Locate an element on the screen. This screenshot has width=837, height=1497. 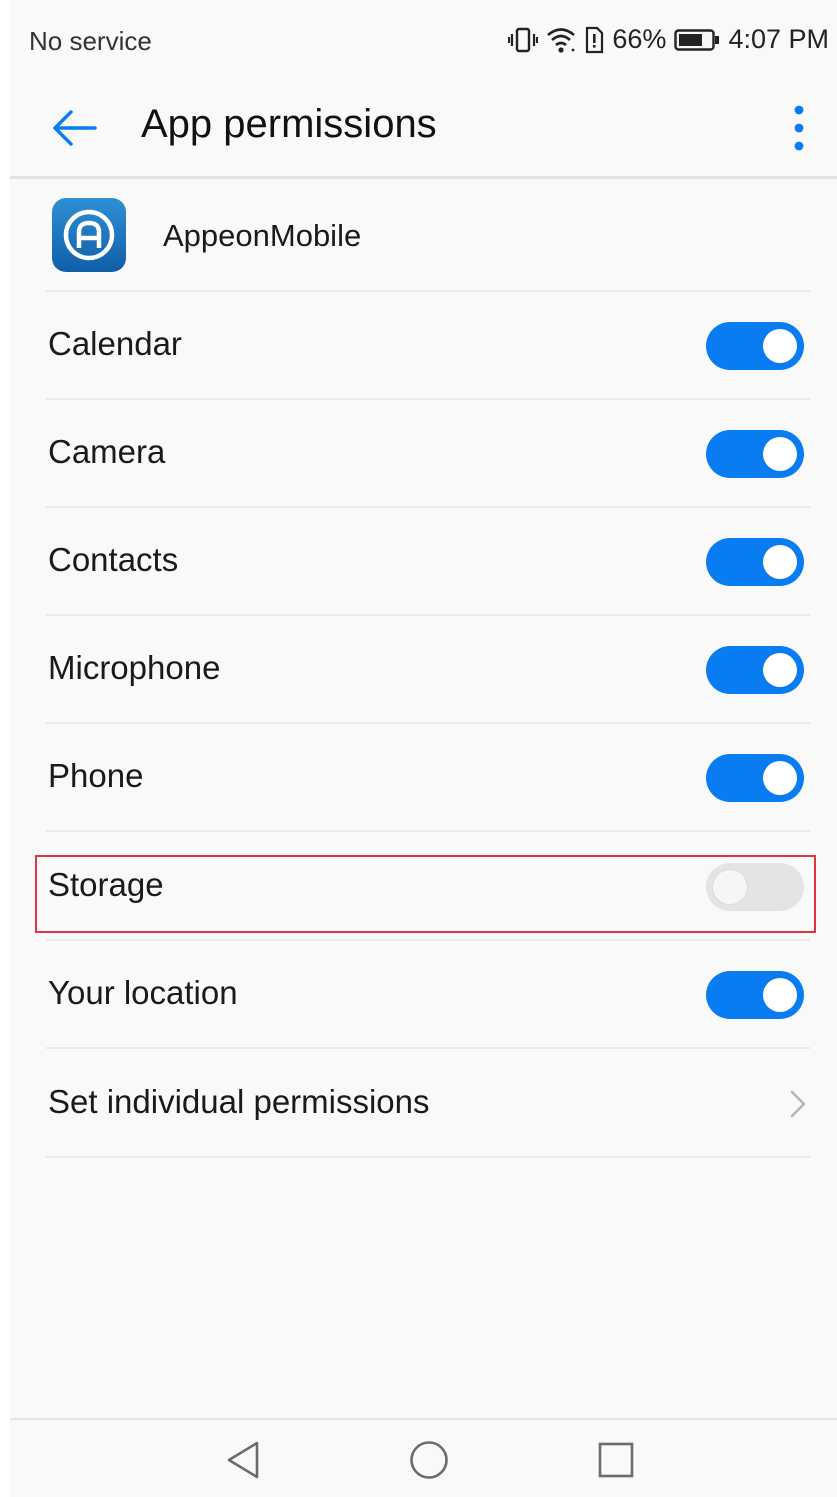
battery-percent: 66% is located at coordinates (639, 39).